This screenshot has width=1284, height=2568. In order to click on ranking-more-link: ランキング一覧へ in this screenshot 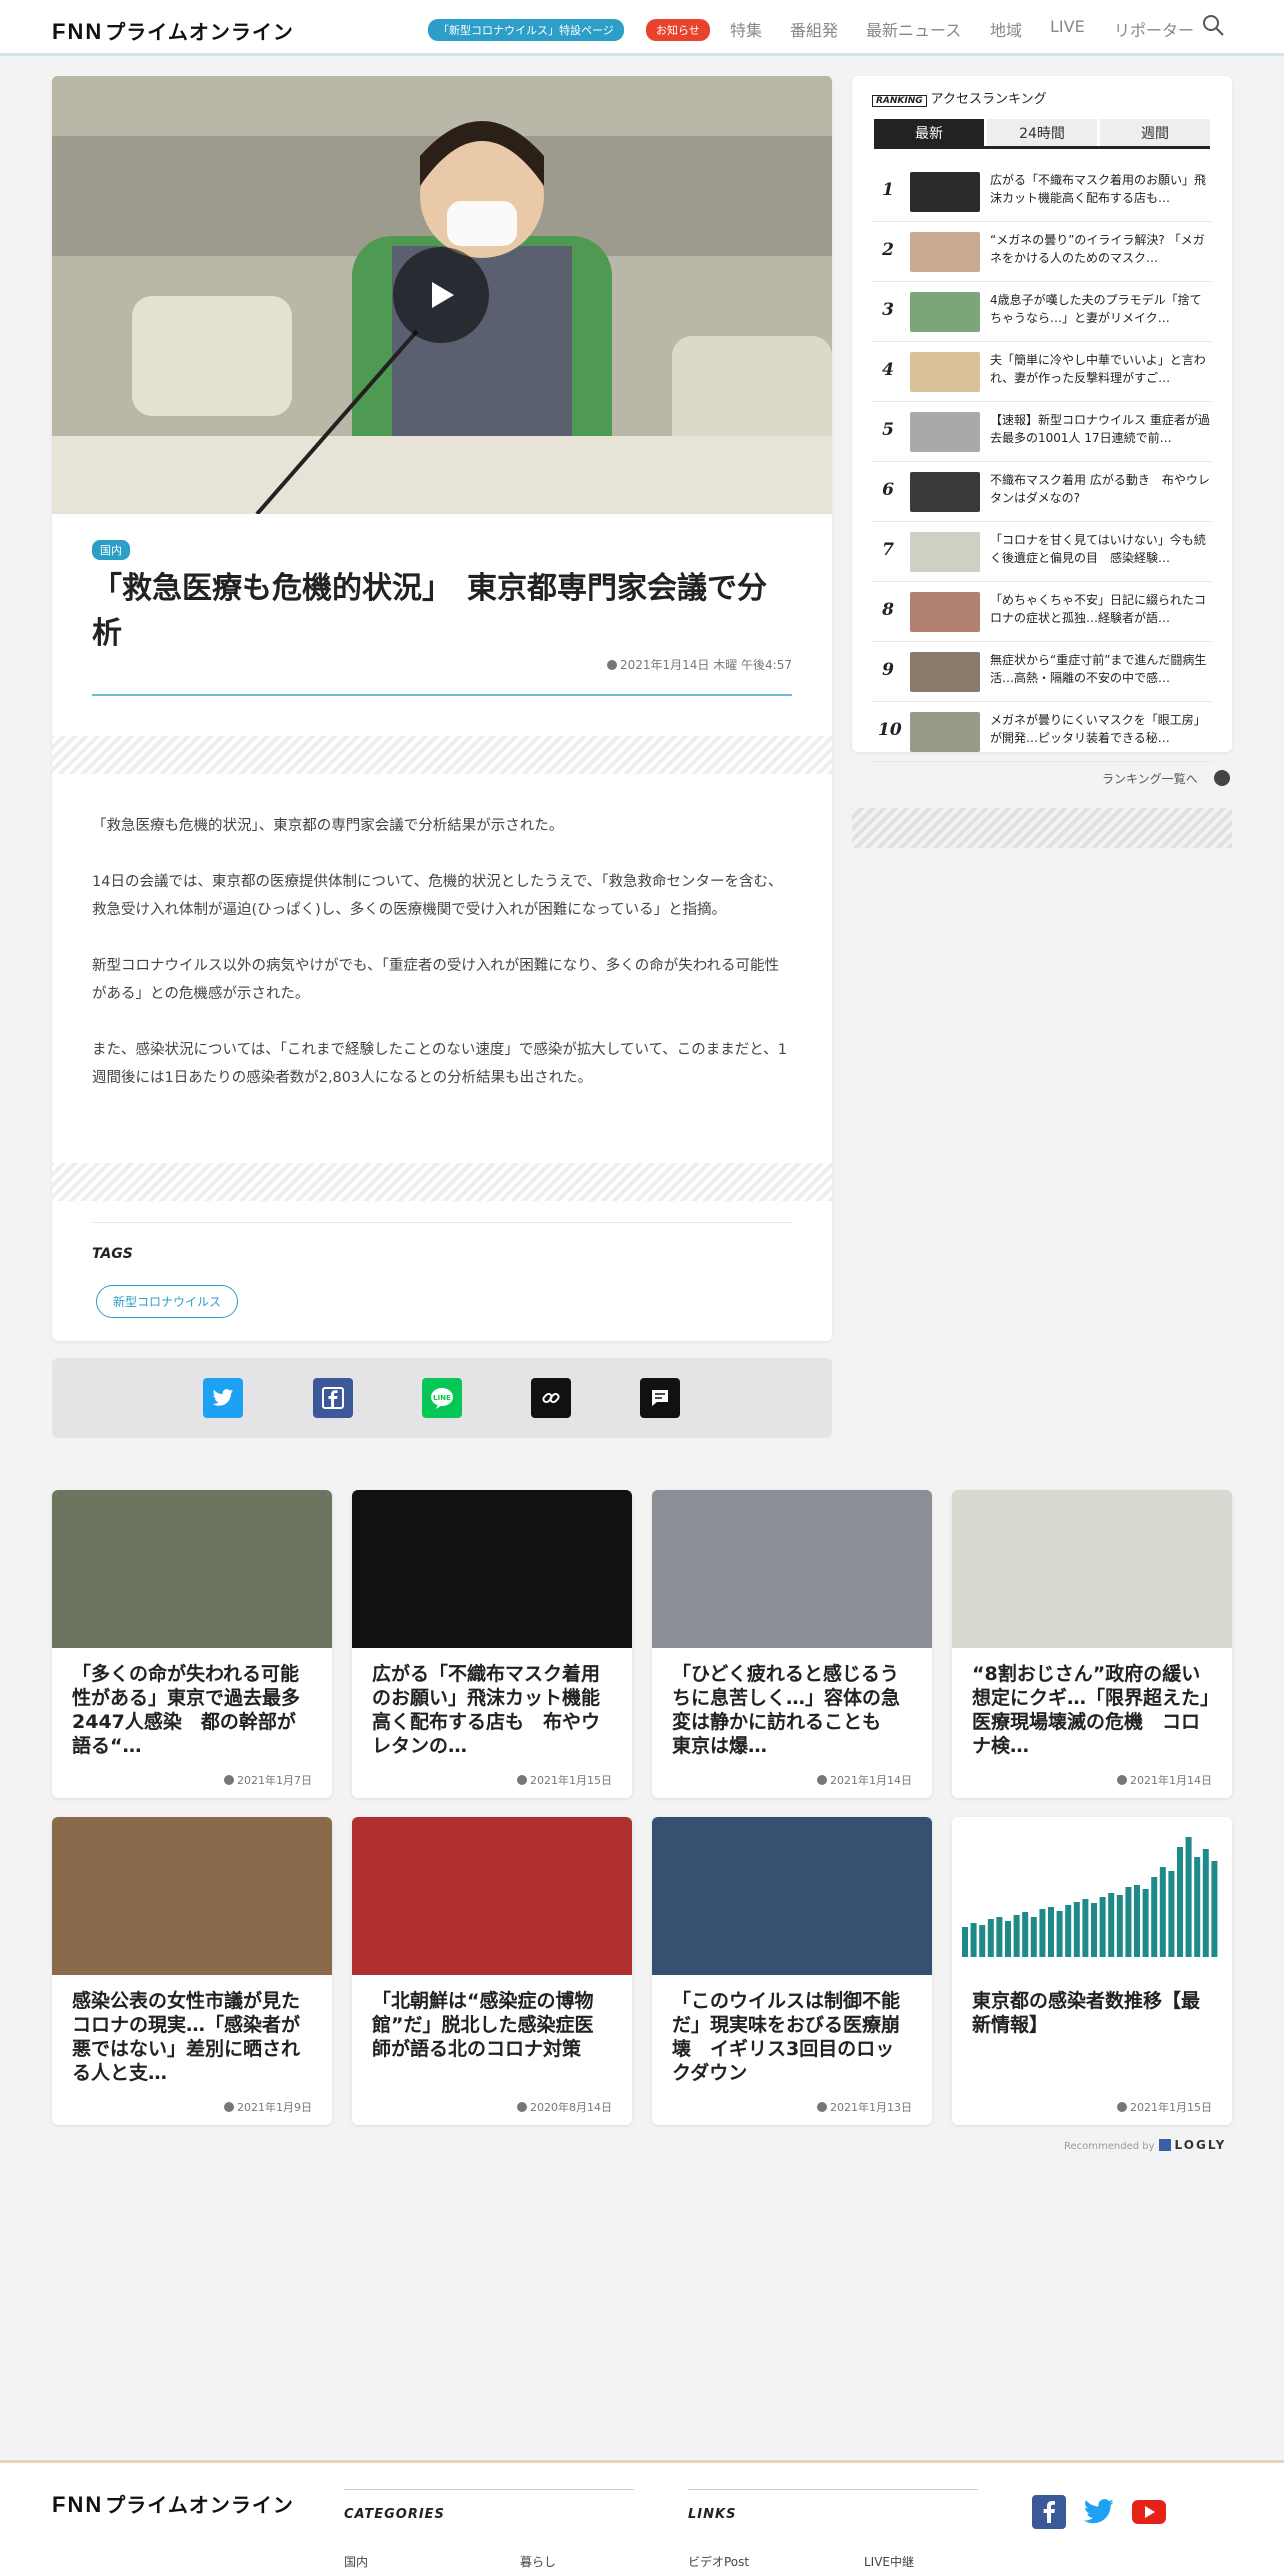, I will do `click(1150, 778)`.